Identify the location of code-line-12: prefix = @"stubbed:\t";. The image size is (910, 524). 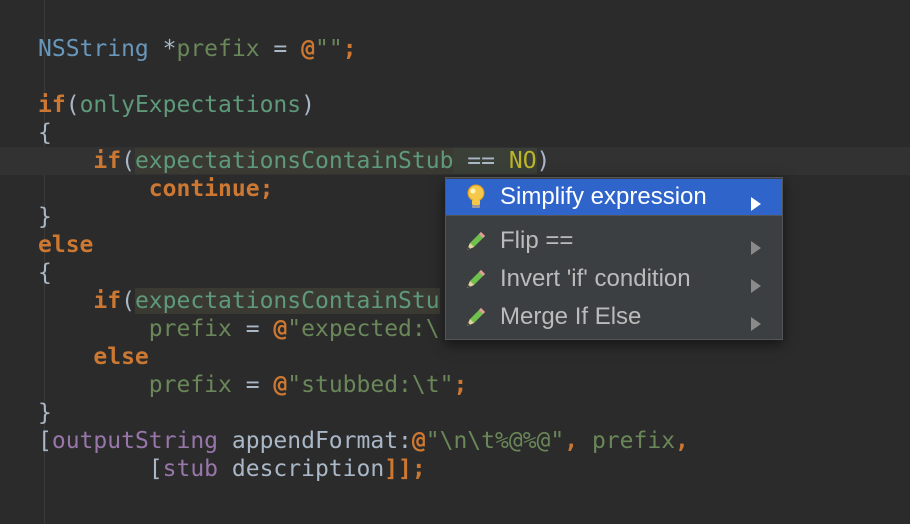
(253, 385).